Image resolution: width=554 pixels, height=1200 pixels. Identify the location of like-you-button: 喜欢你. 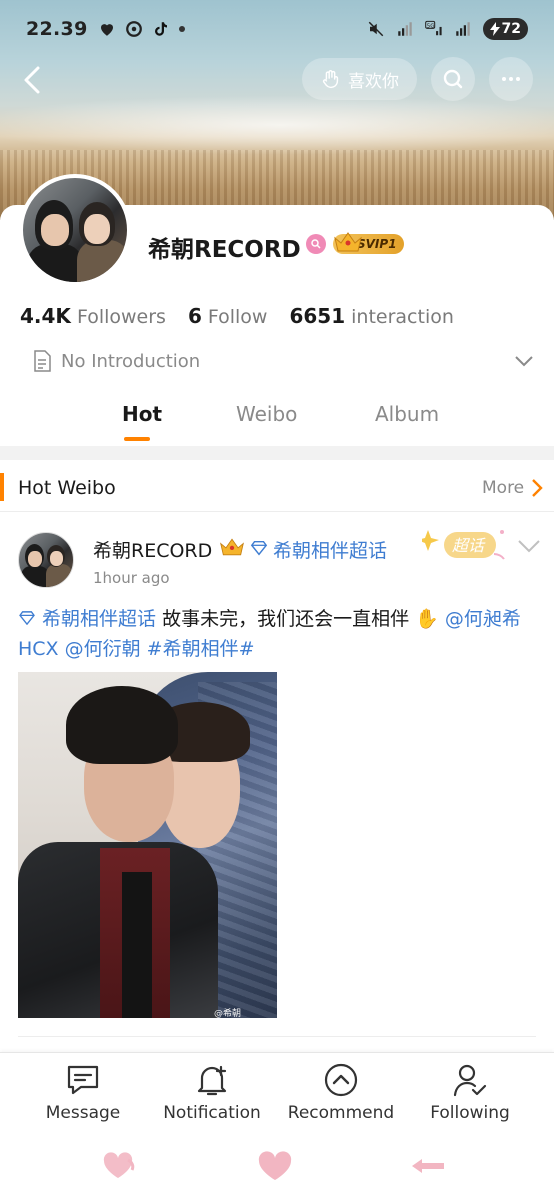
(359, 79).